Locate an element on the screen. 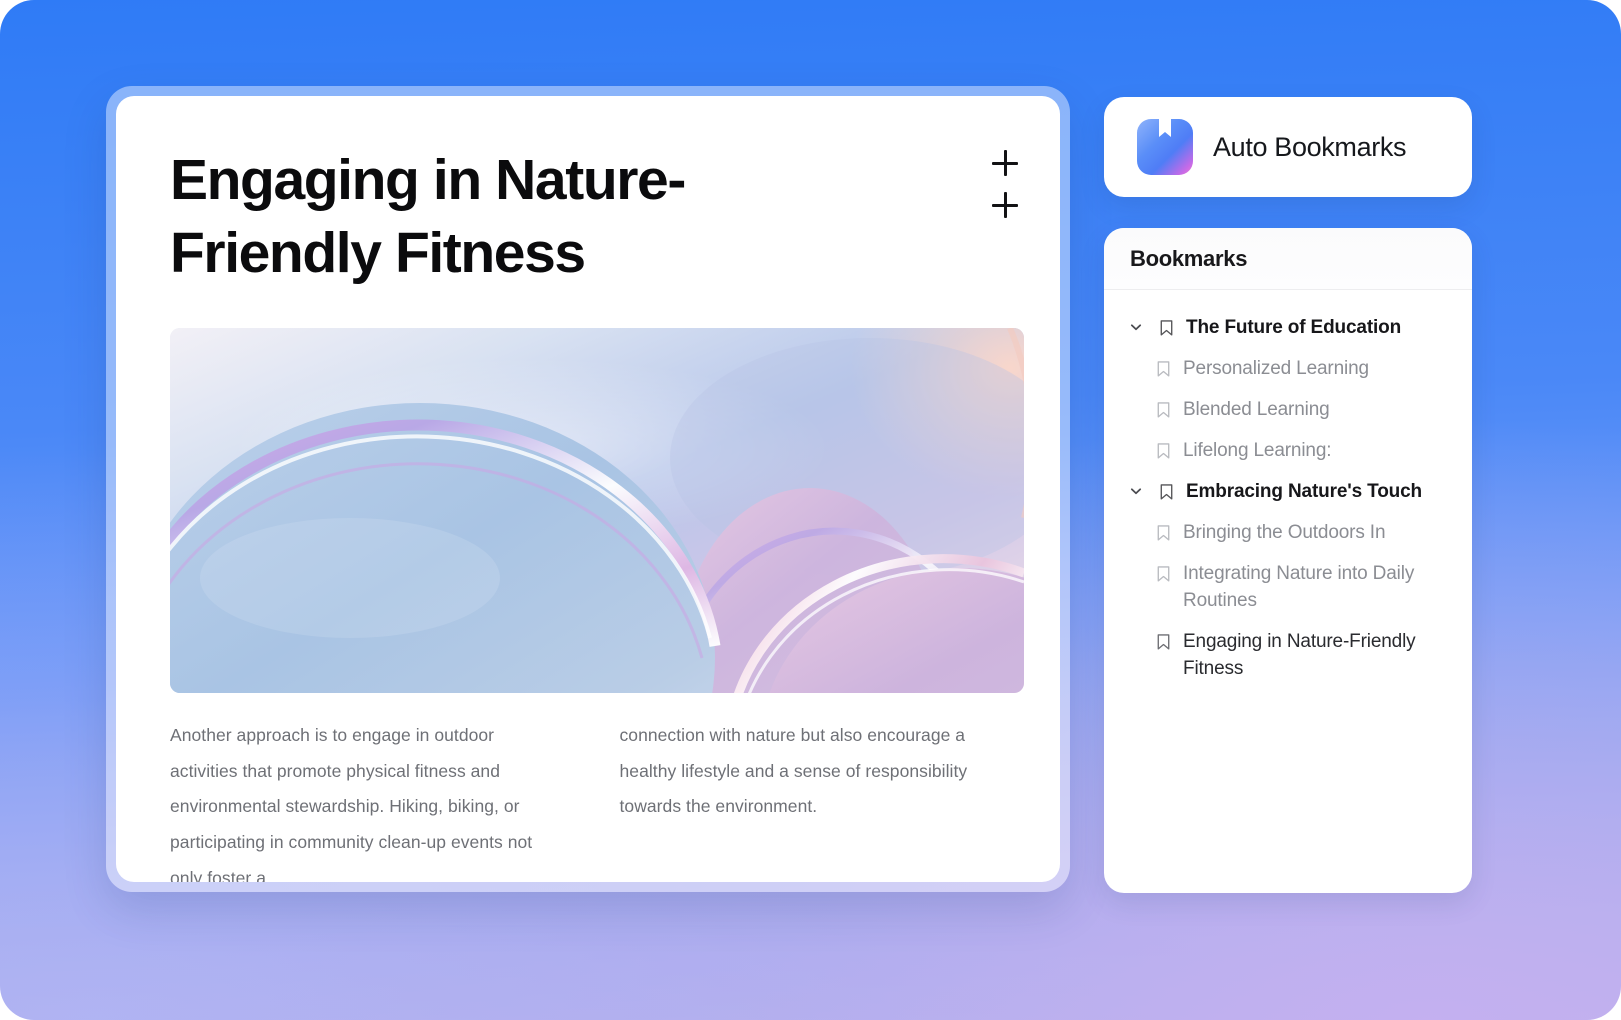 The width and height of the screenshot is (1621, 1020). bookmark-item-label: Personalized Learning is located at coordinates (1276, 368).